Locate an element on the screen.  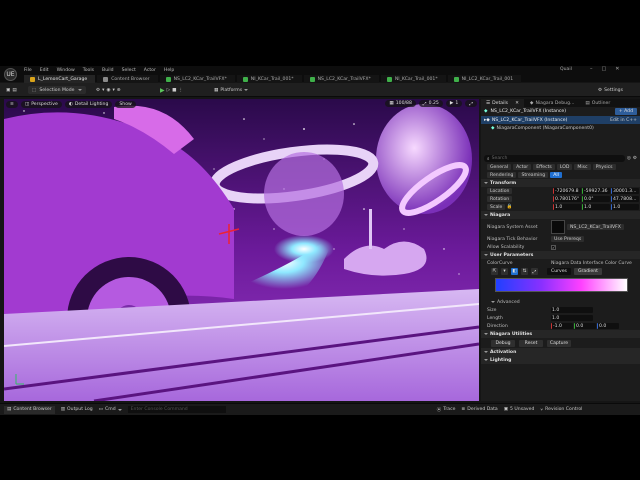
category-physics: Physics is located at coordinates (604, 167).